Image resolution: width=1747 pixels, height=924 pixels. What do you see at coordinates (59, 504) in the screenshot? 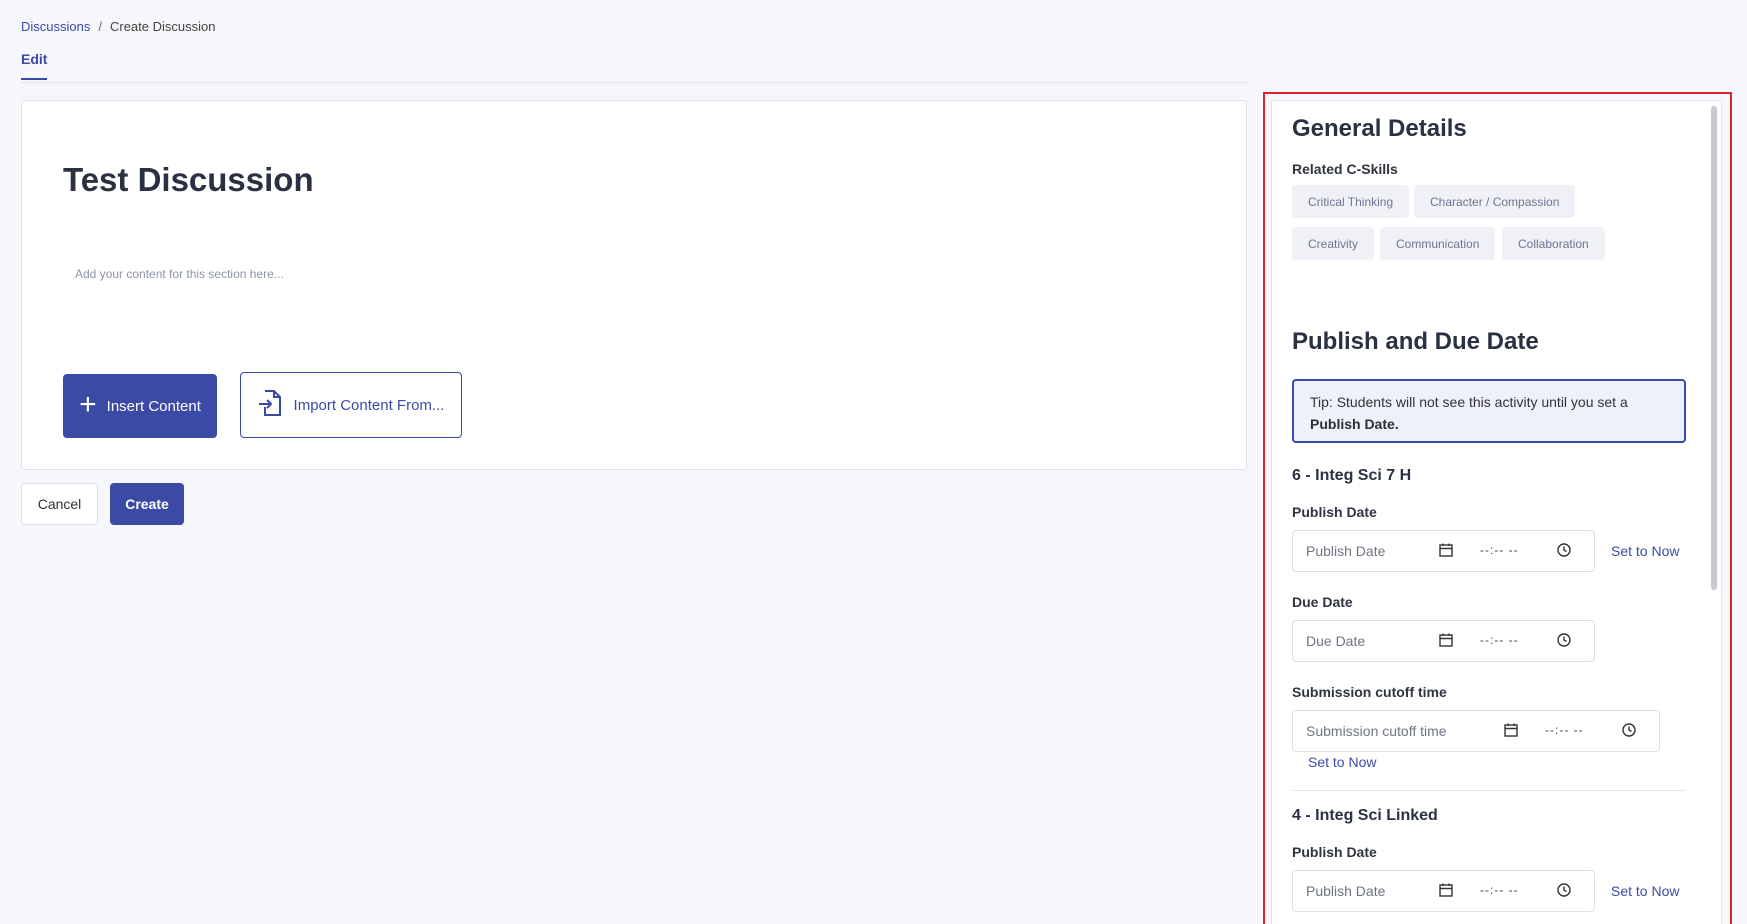
I see `cancel-button: Cancel` at bounding box center [59, 504].